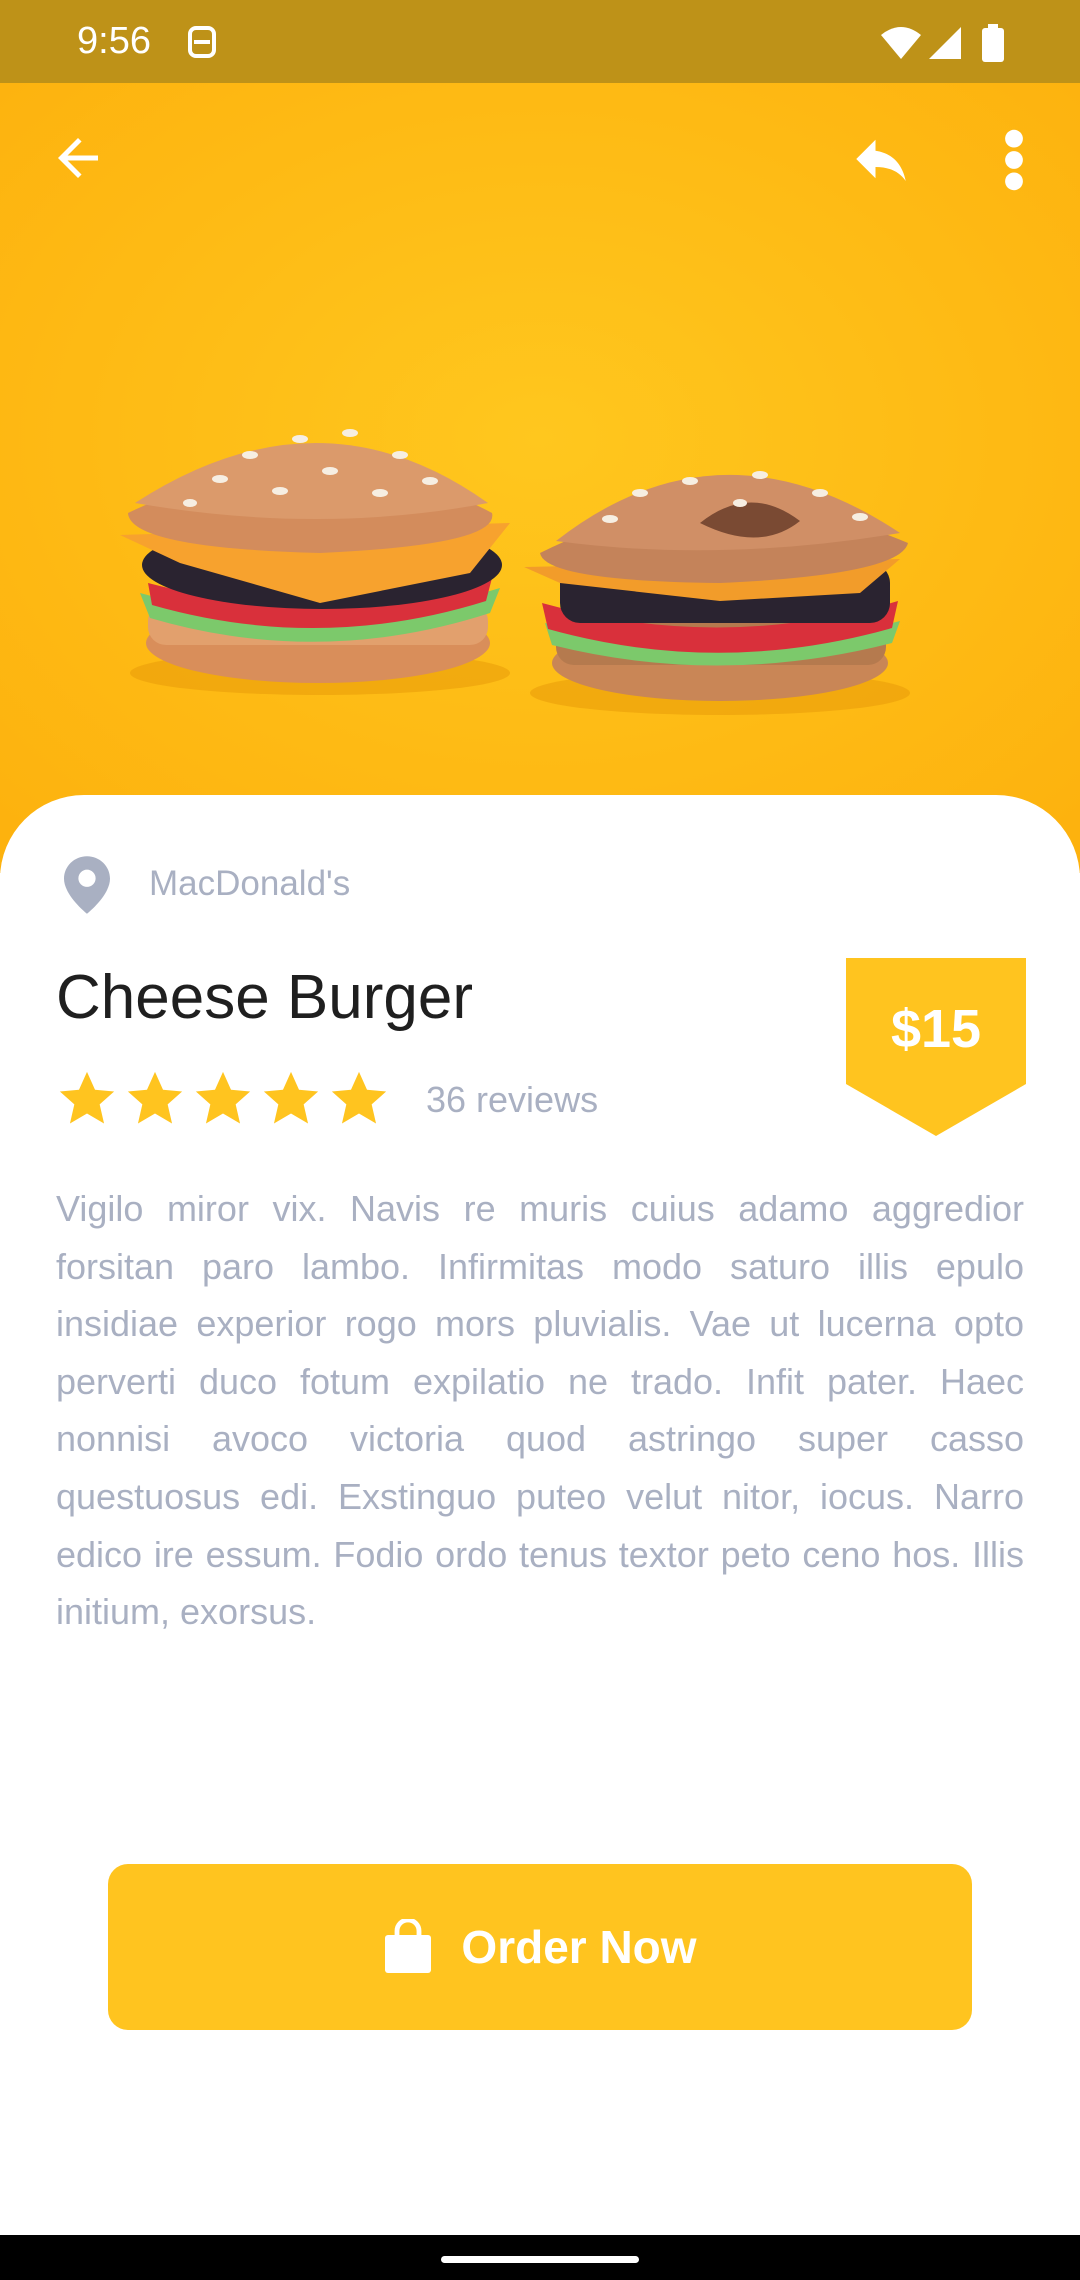 The height and width of the screenshot is (2280, 1080). Describe the element at coordinates (250, 883) in the screenshot. I see `restaurant-name: MacDonald's` at that location.